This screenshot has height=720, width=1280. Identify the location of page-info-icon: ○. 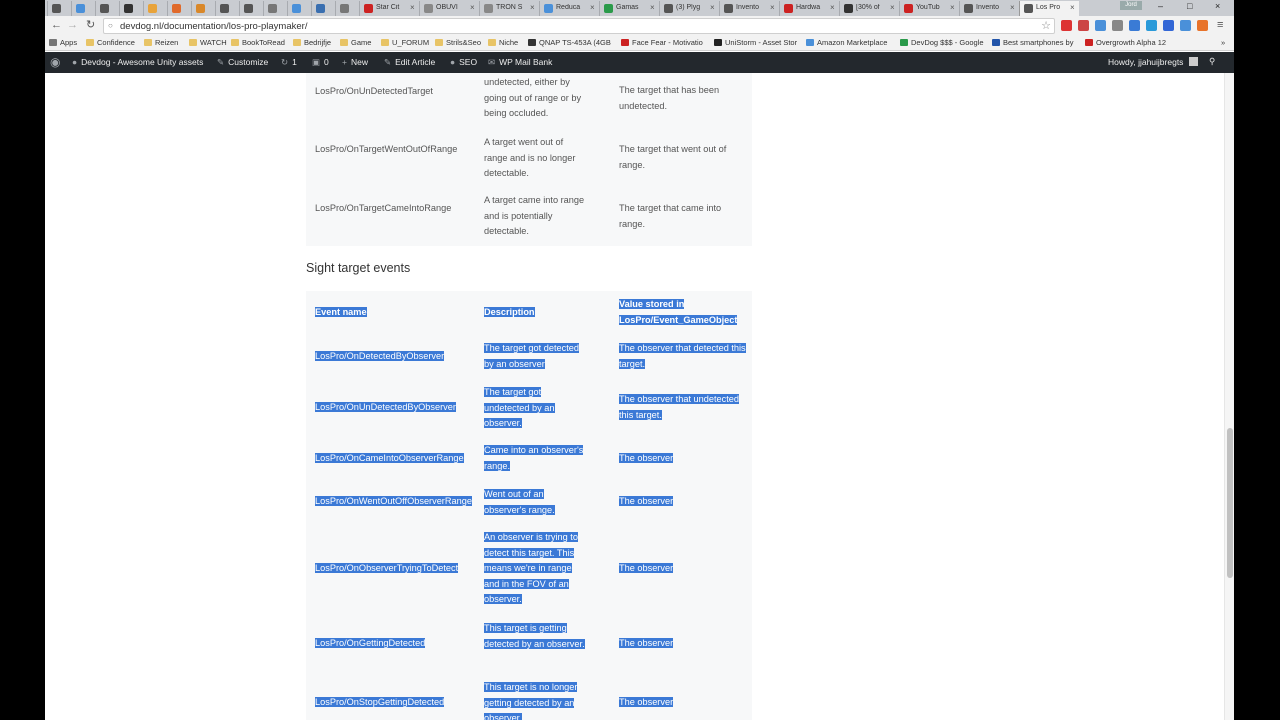
(110, 25).